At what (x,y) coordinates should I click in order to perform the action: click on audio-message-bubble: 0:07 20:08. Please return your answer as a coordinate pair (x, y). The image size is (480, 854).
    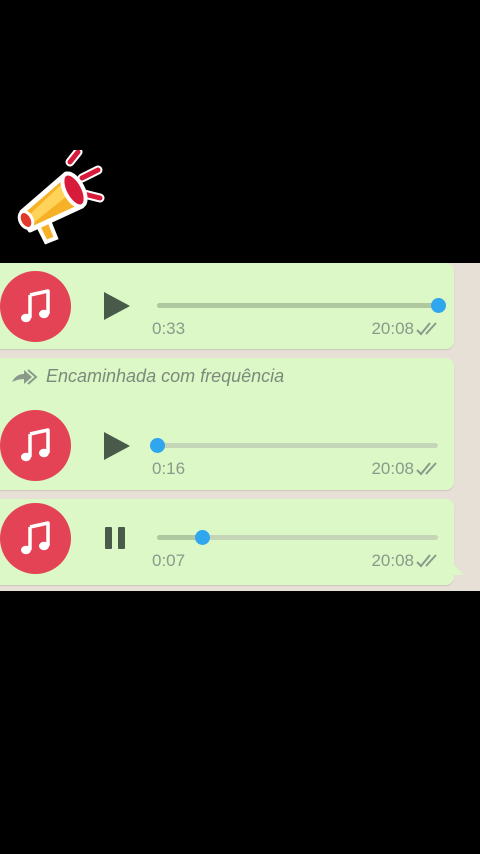
    Looking at the image, I should click on (227, 542).